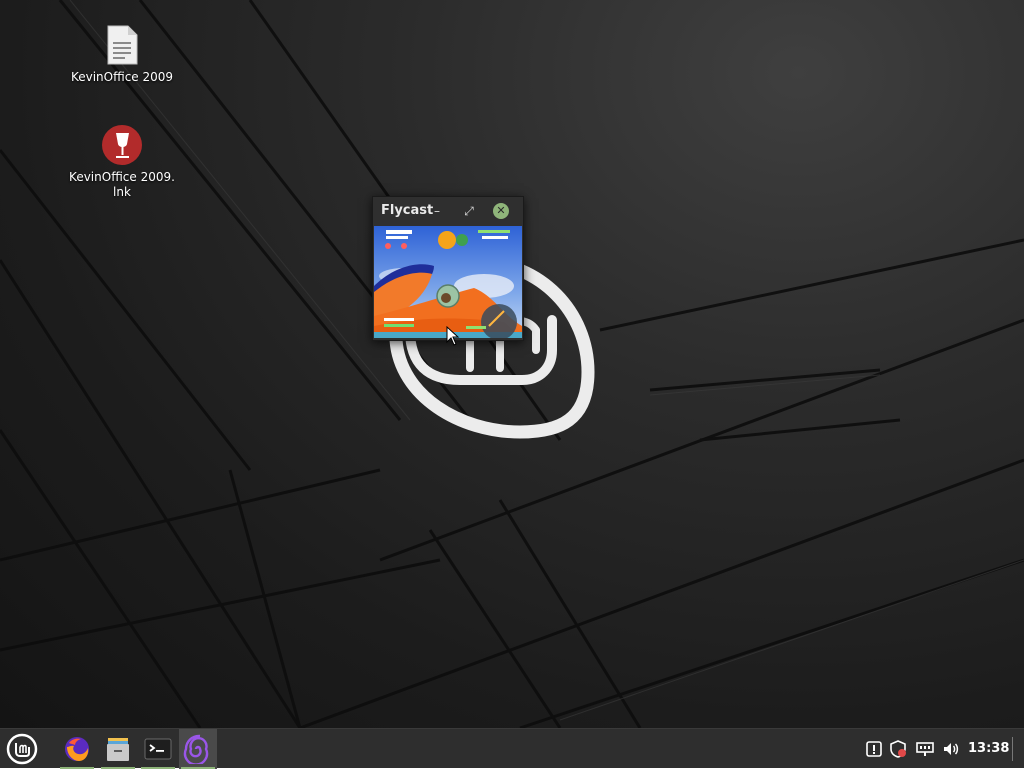 The width and height of the screenshot is (1024, 769). I want to click on game-scene, so click(448, 282).